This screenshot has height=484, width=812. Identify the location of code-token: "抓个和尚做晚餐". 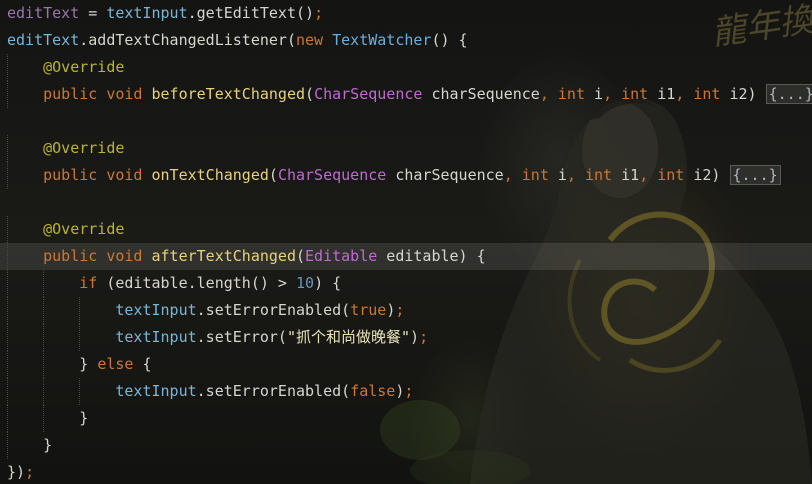
(348, 337).